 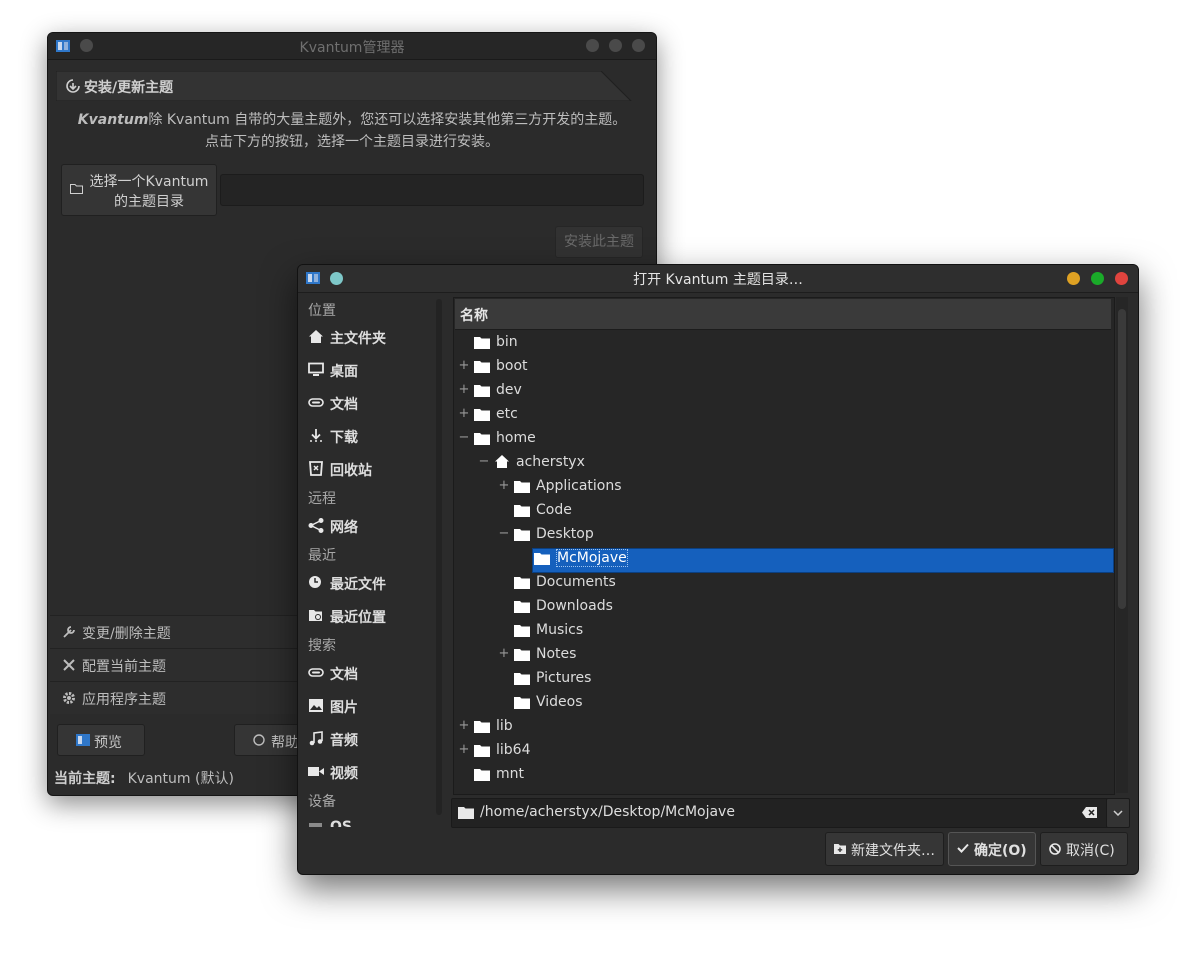 What do you see at coordinates (316, 705) in the screenshot?
I see `pictures-icon` at bounding box center [316, 705].